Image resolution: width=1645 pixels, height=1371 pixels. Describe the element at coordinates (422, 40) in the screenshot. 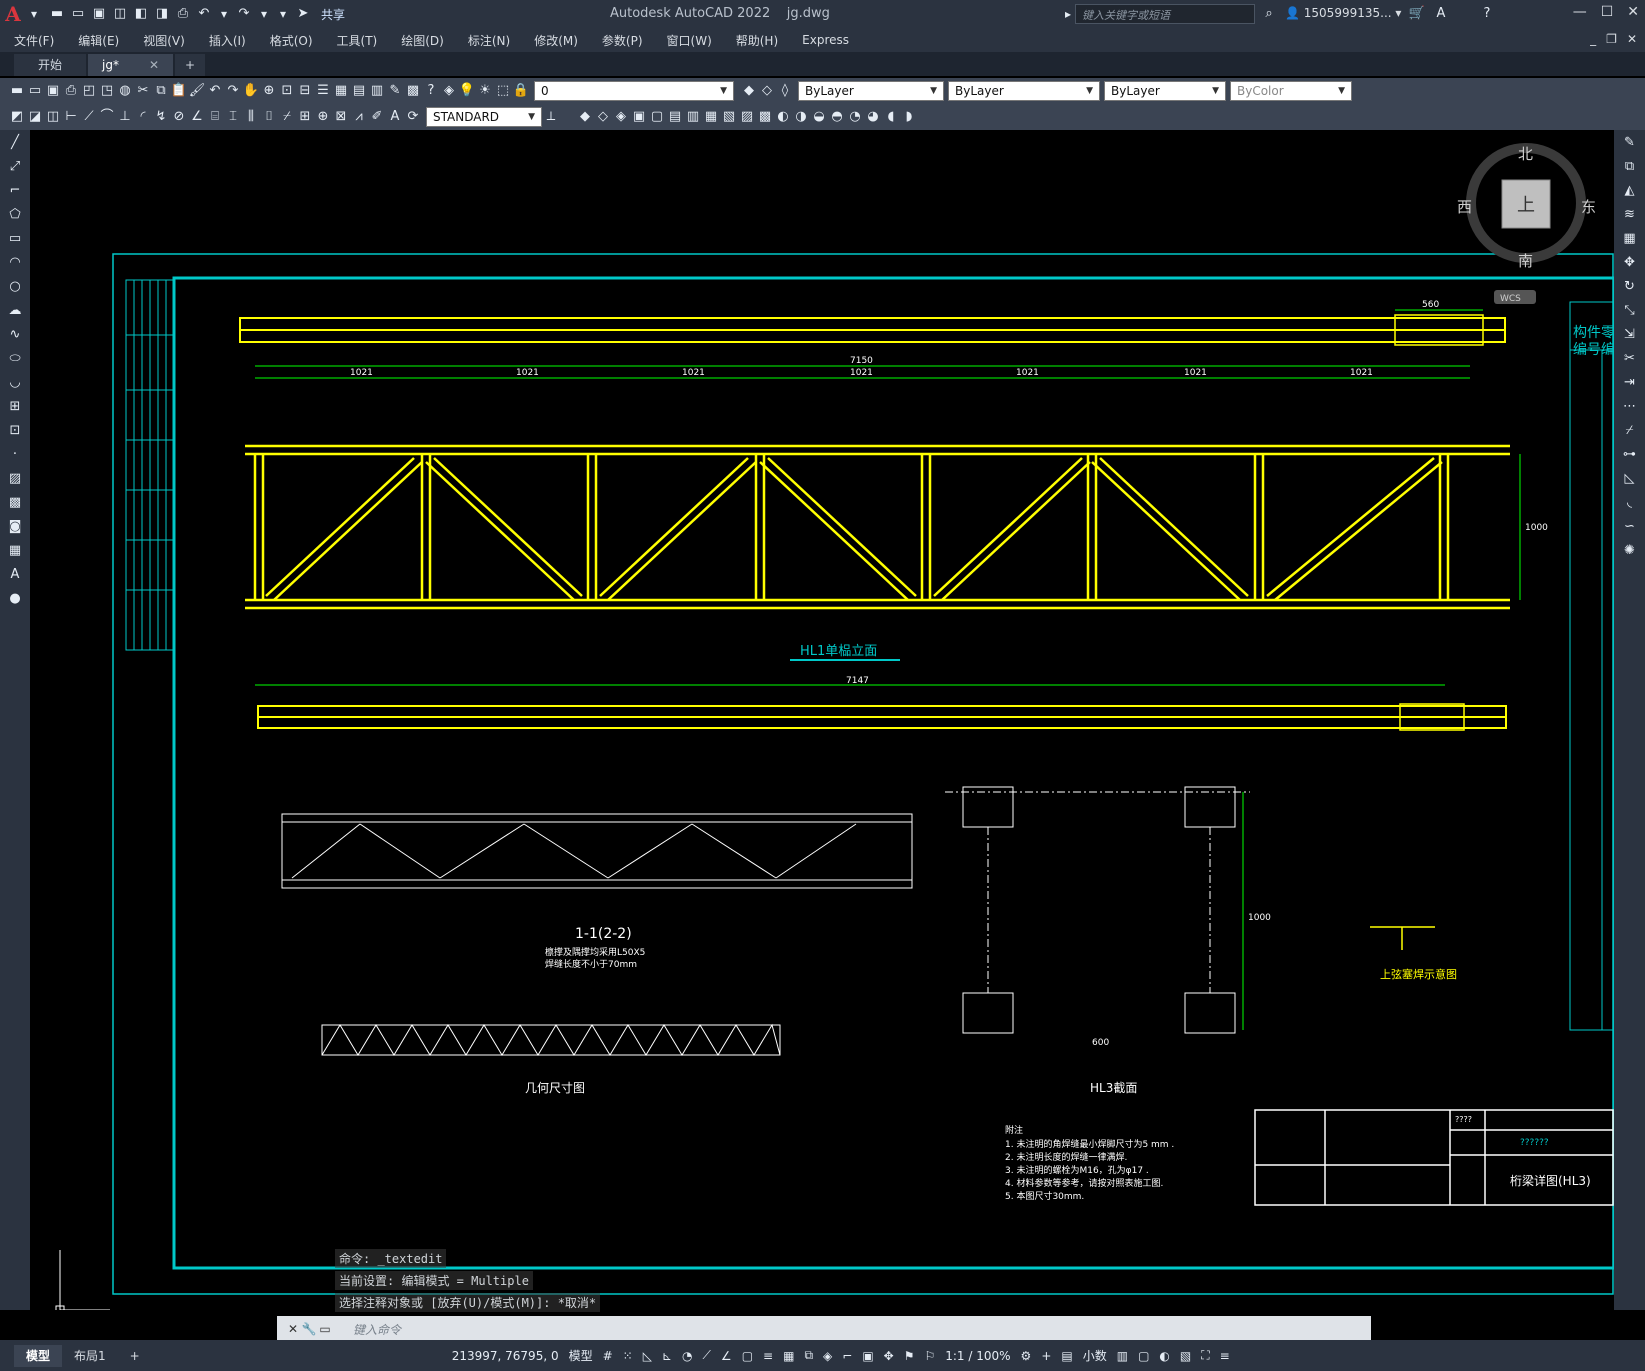

I see `menu-draw: 绘图(D)` at that location.